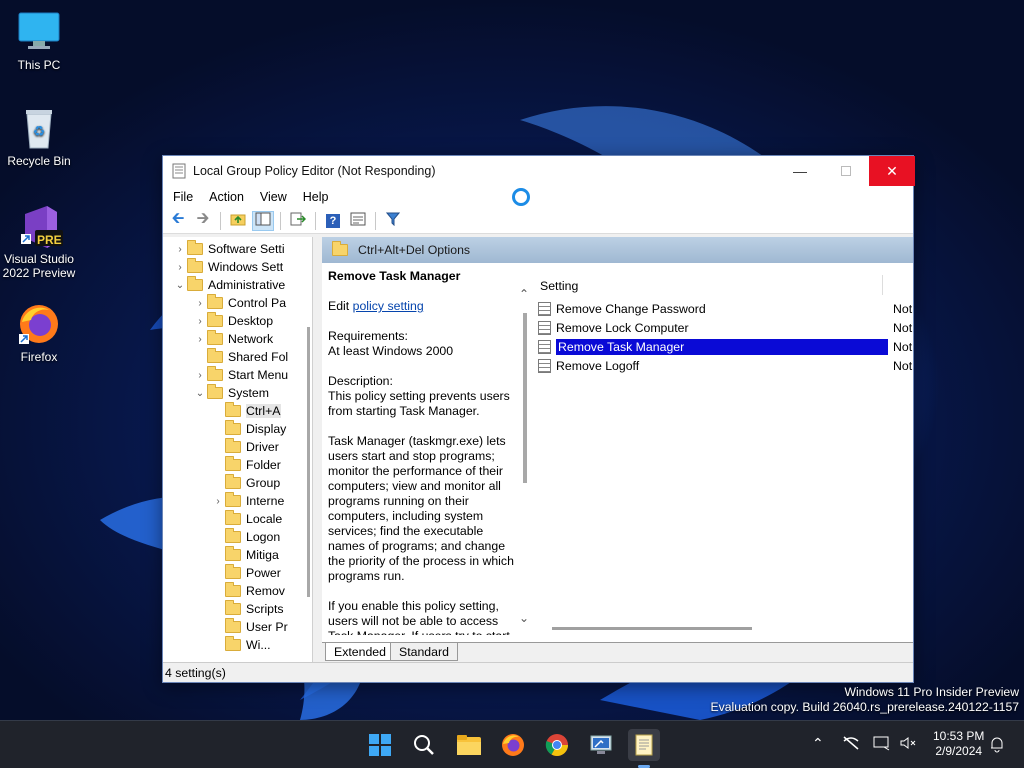  I want to click on tree-item: › Control Pa, so click(239, 303).